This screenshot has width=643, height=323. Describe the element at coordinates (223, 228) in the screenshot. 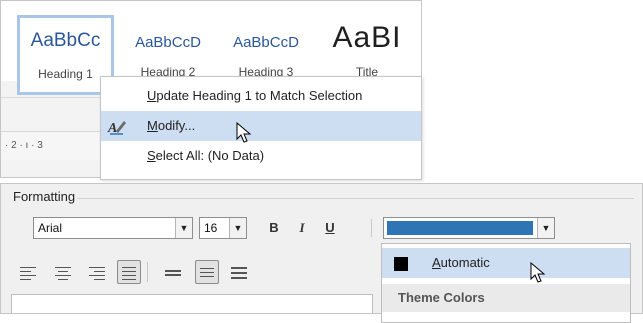

I see `font-size-combo: 16 ▼` at that location.